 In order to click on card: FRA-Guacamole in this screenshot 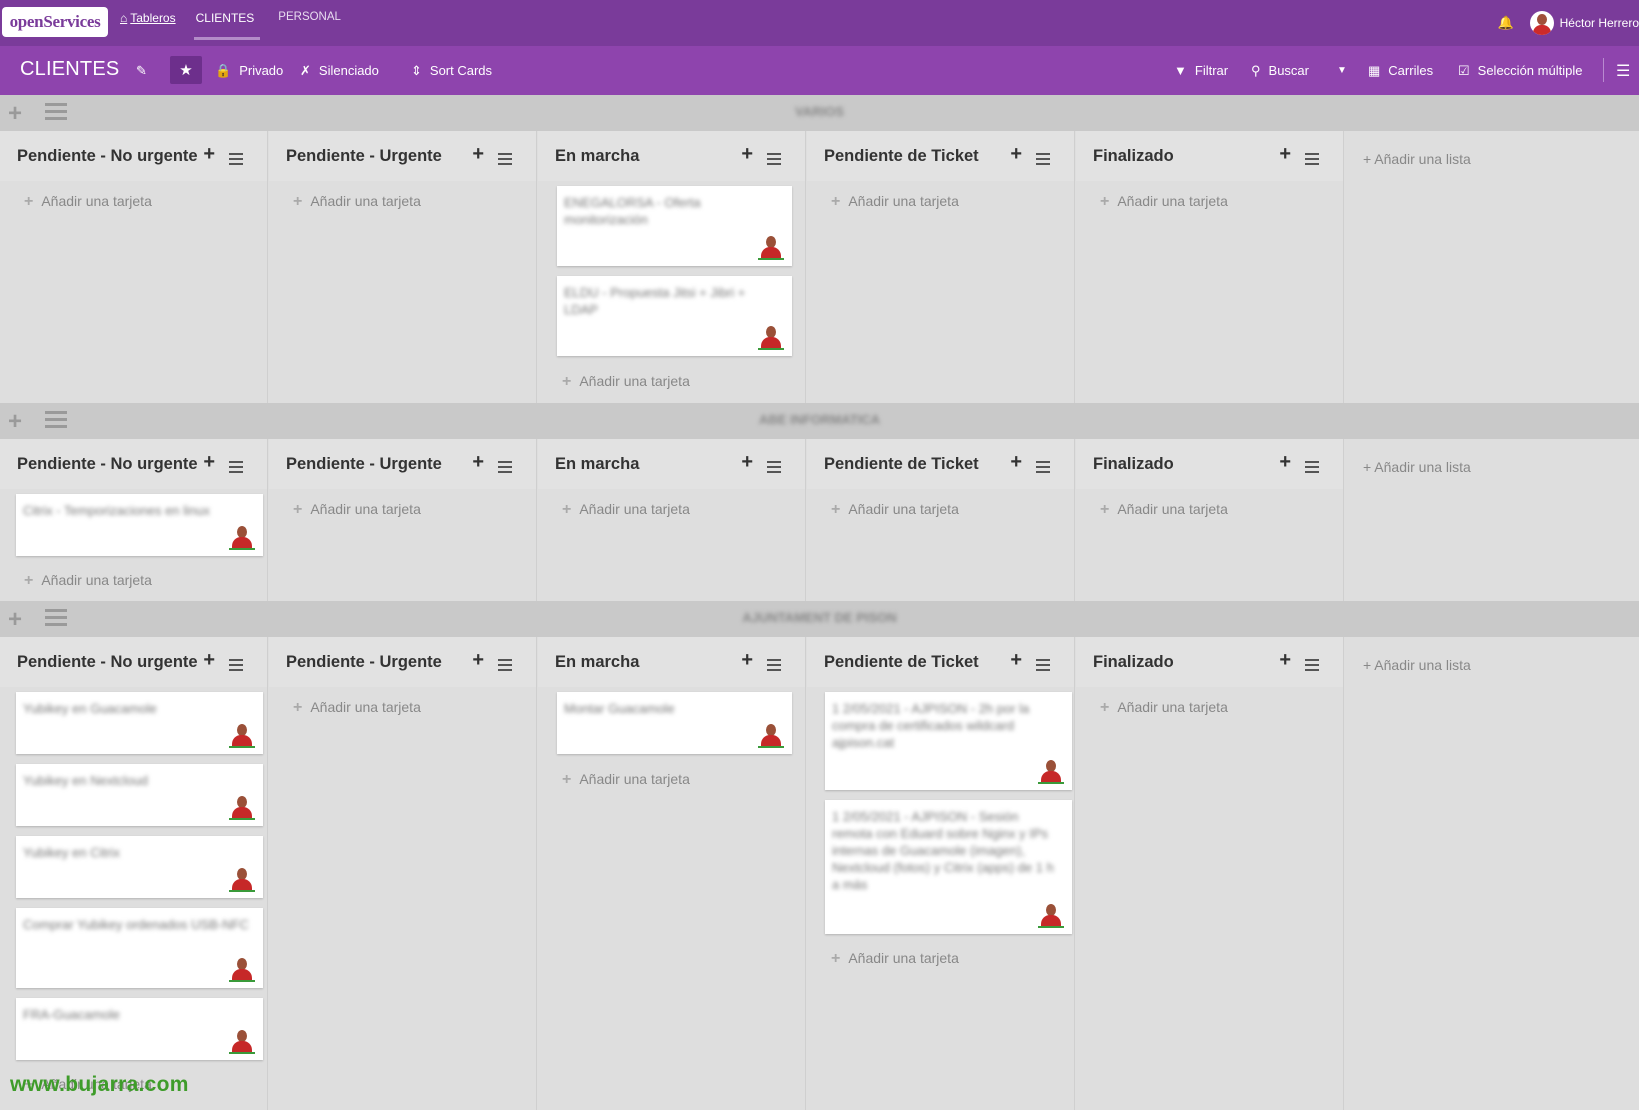, I will do `click(139, 1029)`.